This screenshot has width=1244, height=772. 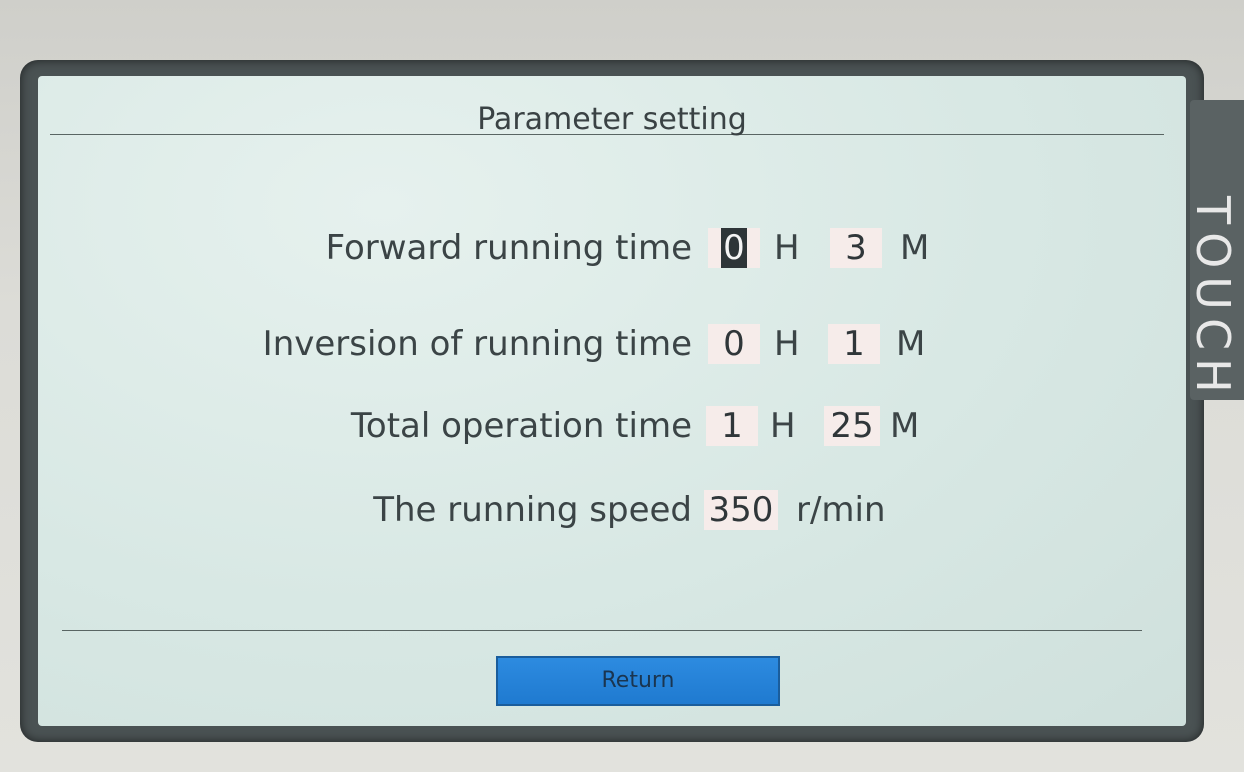 I want to click on total-time-row: Total operation time 1 H 25 M, so click(x=612, y=431).